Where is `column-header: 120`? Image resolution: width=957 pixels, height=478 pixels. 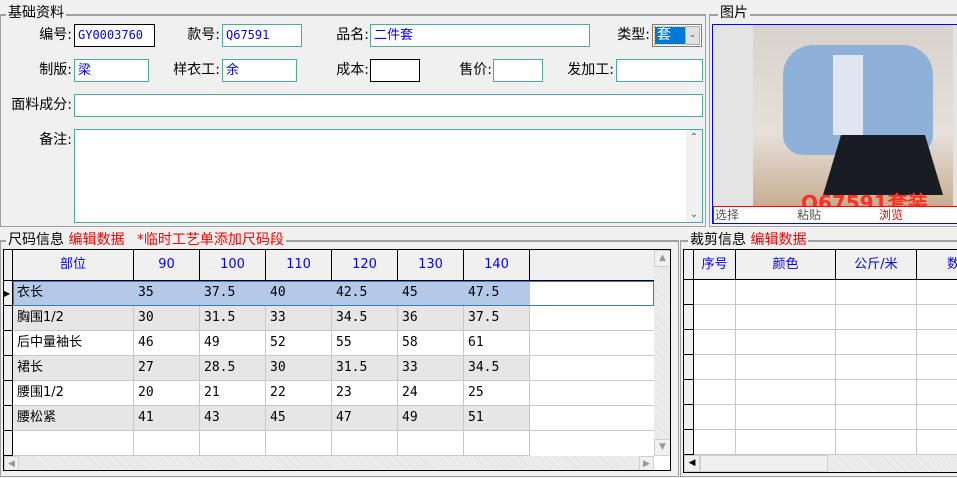 column-header: 120 is located at coordinates (365, 265).